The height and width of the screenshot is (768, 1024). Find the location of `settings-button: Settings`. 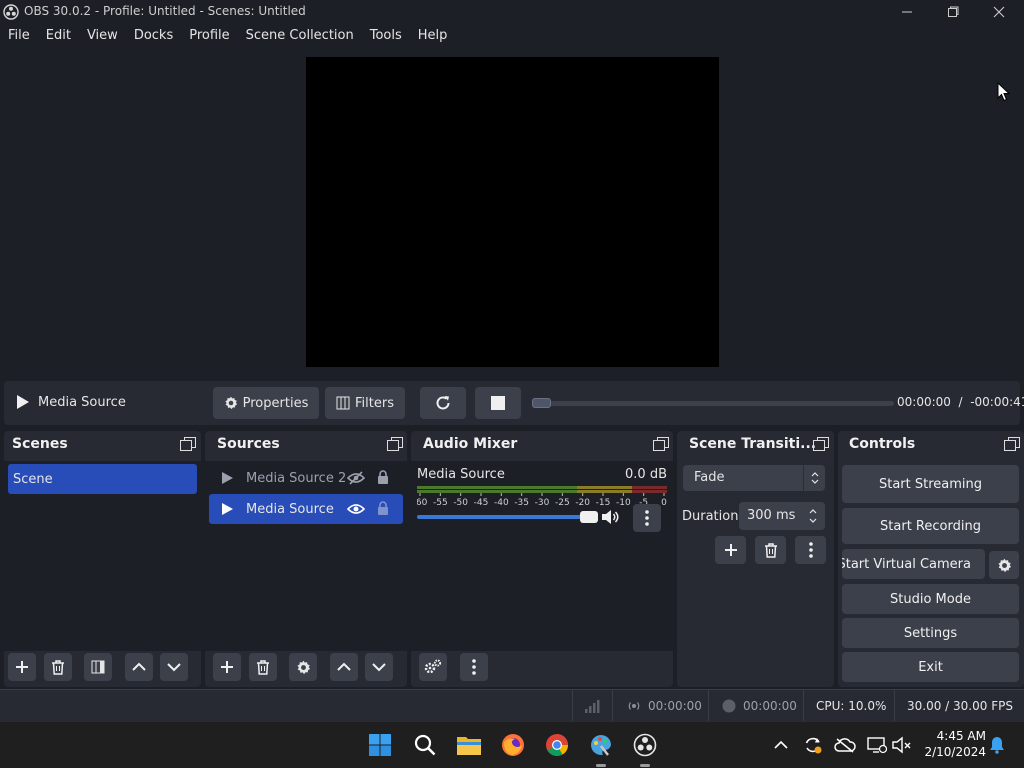

settings-button: Settings is located at coordinates (930, 633).